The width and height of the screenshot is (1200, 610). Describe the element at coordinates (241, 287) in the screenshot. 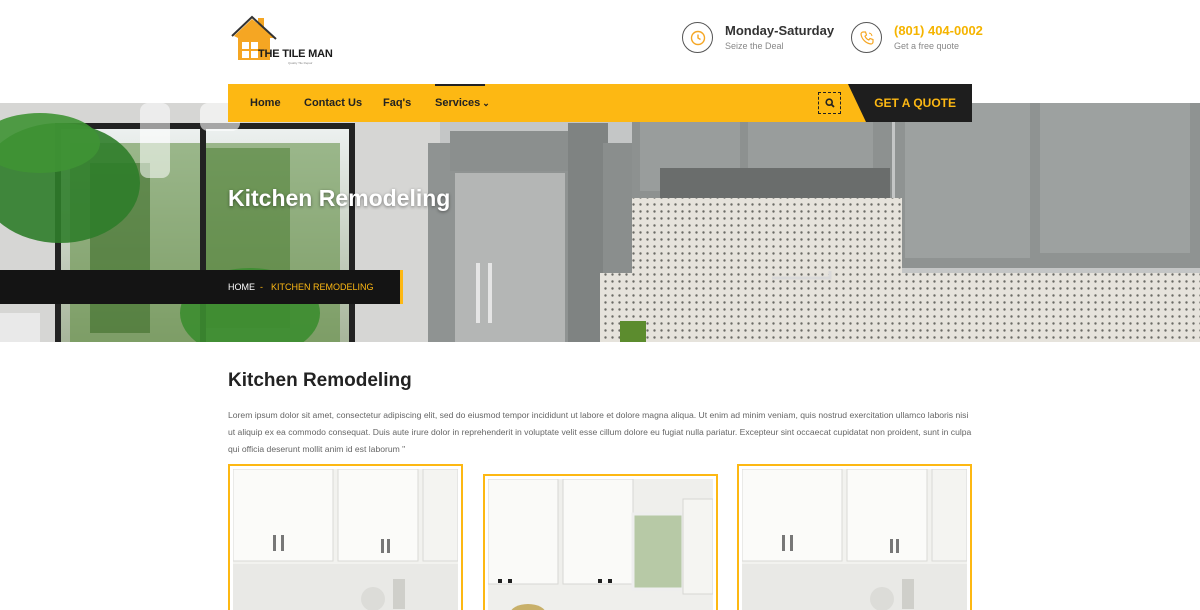

I see `breadcrumb-home: HOME` at that location.